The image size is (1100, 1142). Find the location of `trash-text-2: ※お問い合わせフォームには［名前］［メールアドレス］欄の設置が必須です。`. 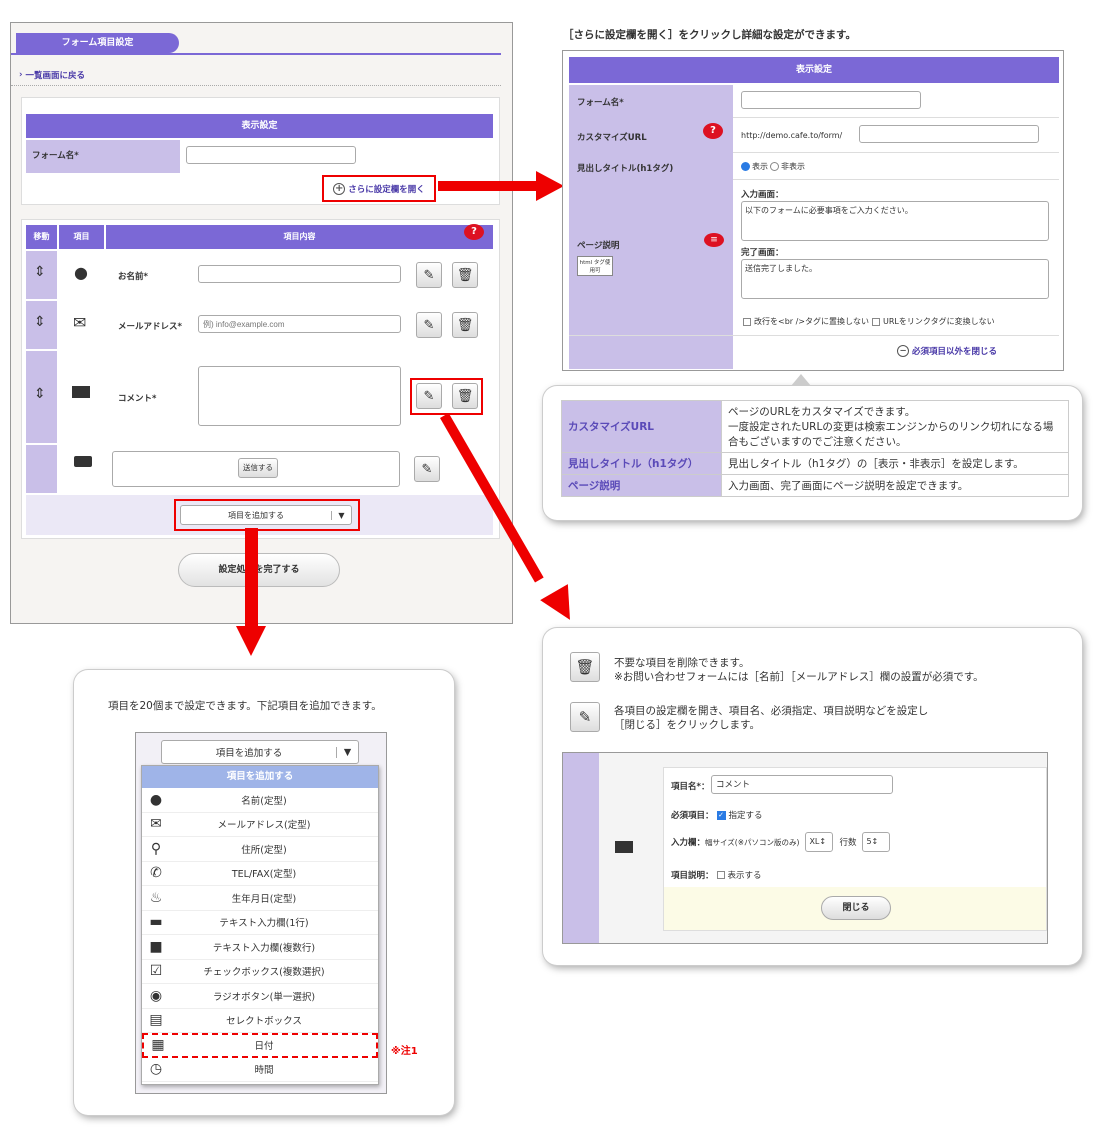

trash-text-2: ※お問い合わせフォームには［名前］［メールアドレス］欄の設置が必須です。 is located at coordinates (799, 677).